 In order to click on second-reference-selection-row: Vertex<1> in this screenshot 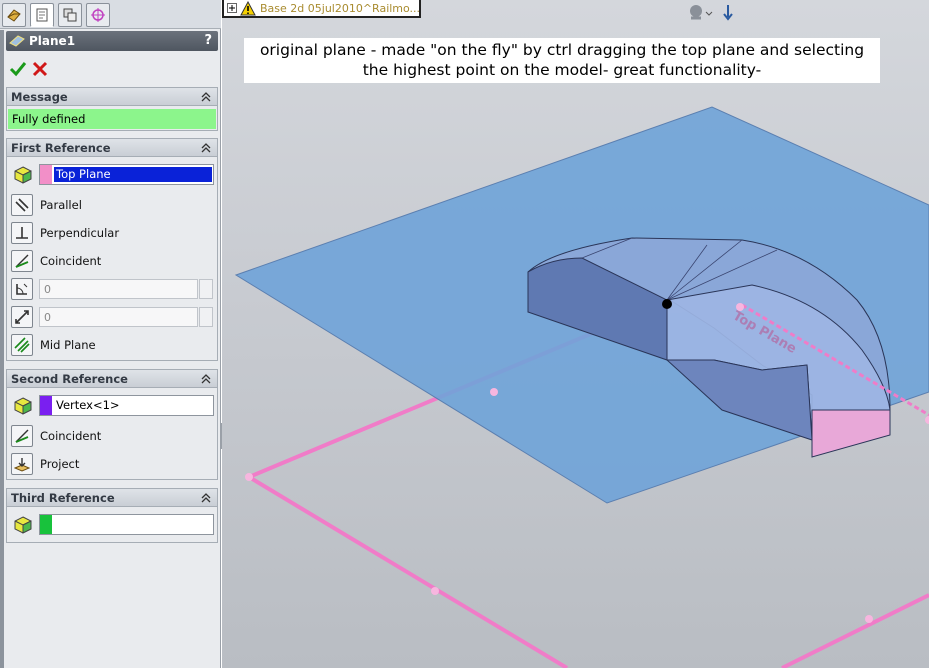, I will do `click(112, 405)`.